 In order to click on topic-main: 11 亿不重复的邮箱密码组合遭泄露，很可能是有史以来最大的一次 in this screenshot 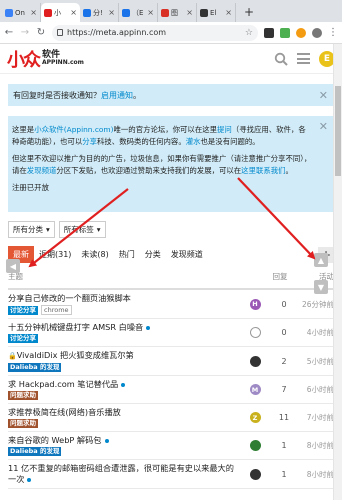, I will do `click(124, 474)`.